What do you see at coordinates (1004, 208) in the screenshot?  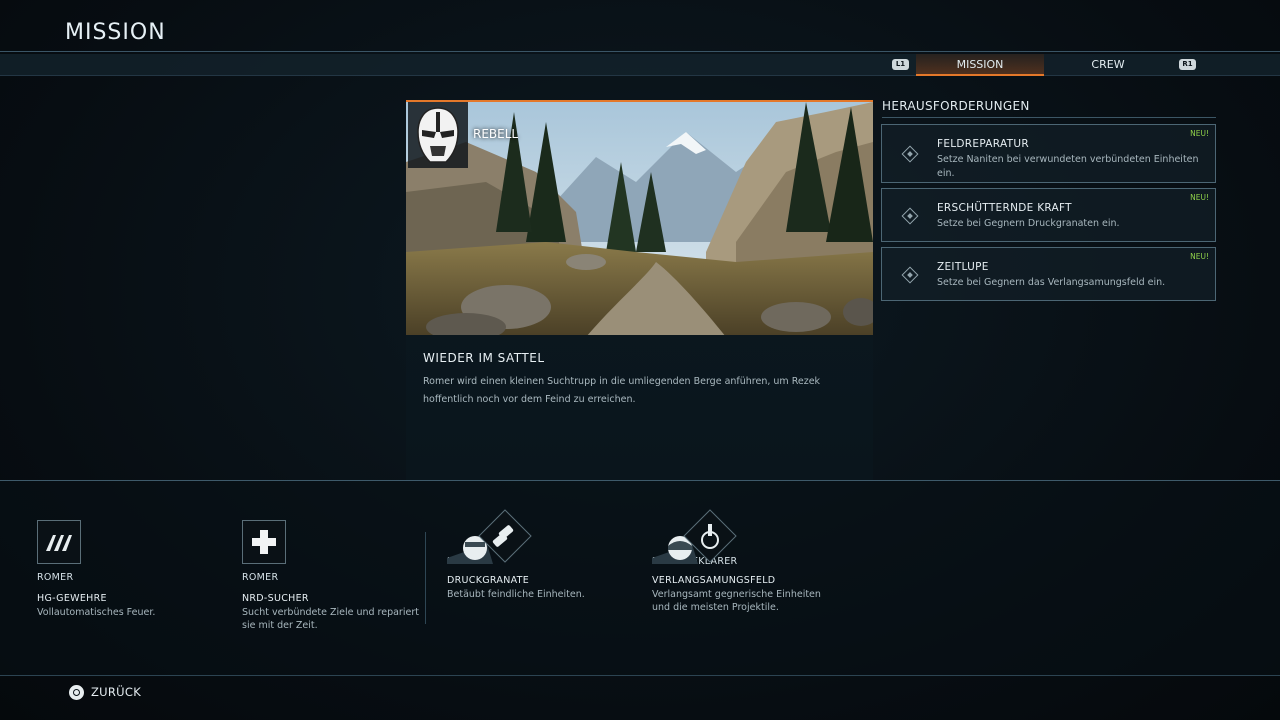 I see `challenge-name: ERSCHÜTTERNDE KRAFT` at bounding box center [1004, 208].